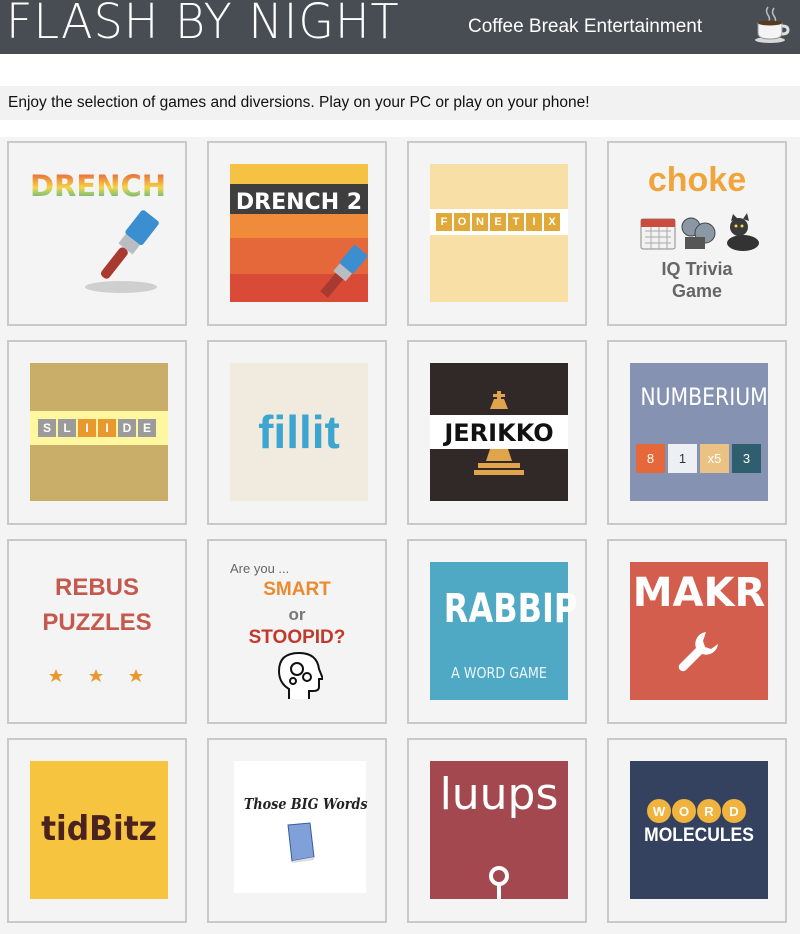  I want to click on rebus-stars, so click(96, 675).